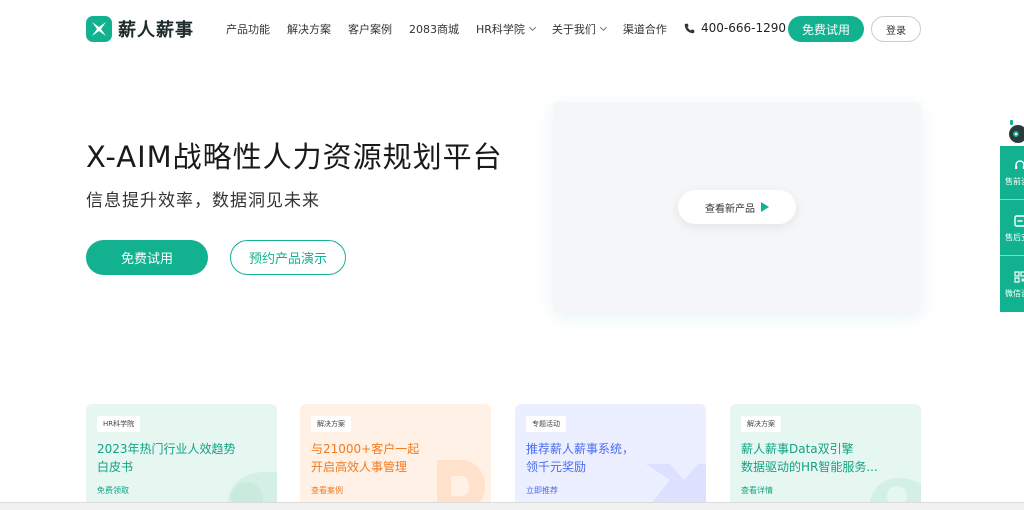 The height and width of the screenshot is (510, 1024). Describe the element at coordinates (166, 449) in the screenshot. I see `card-title-line: 2023年热门行业人效趋势` at that location.